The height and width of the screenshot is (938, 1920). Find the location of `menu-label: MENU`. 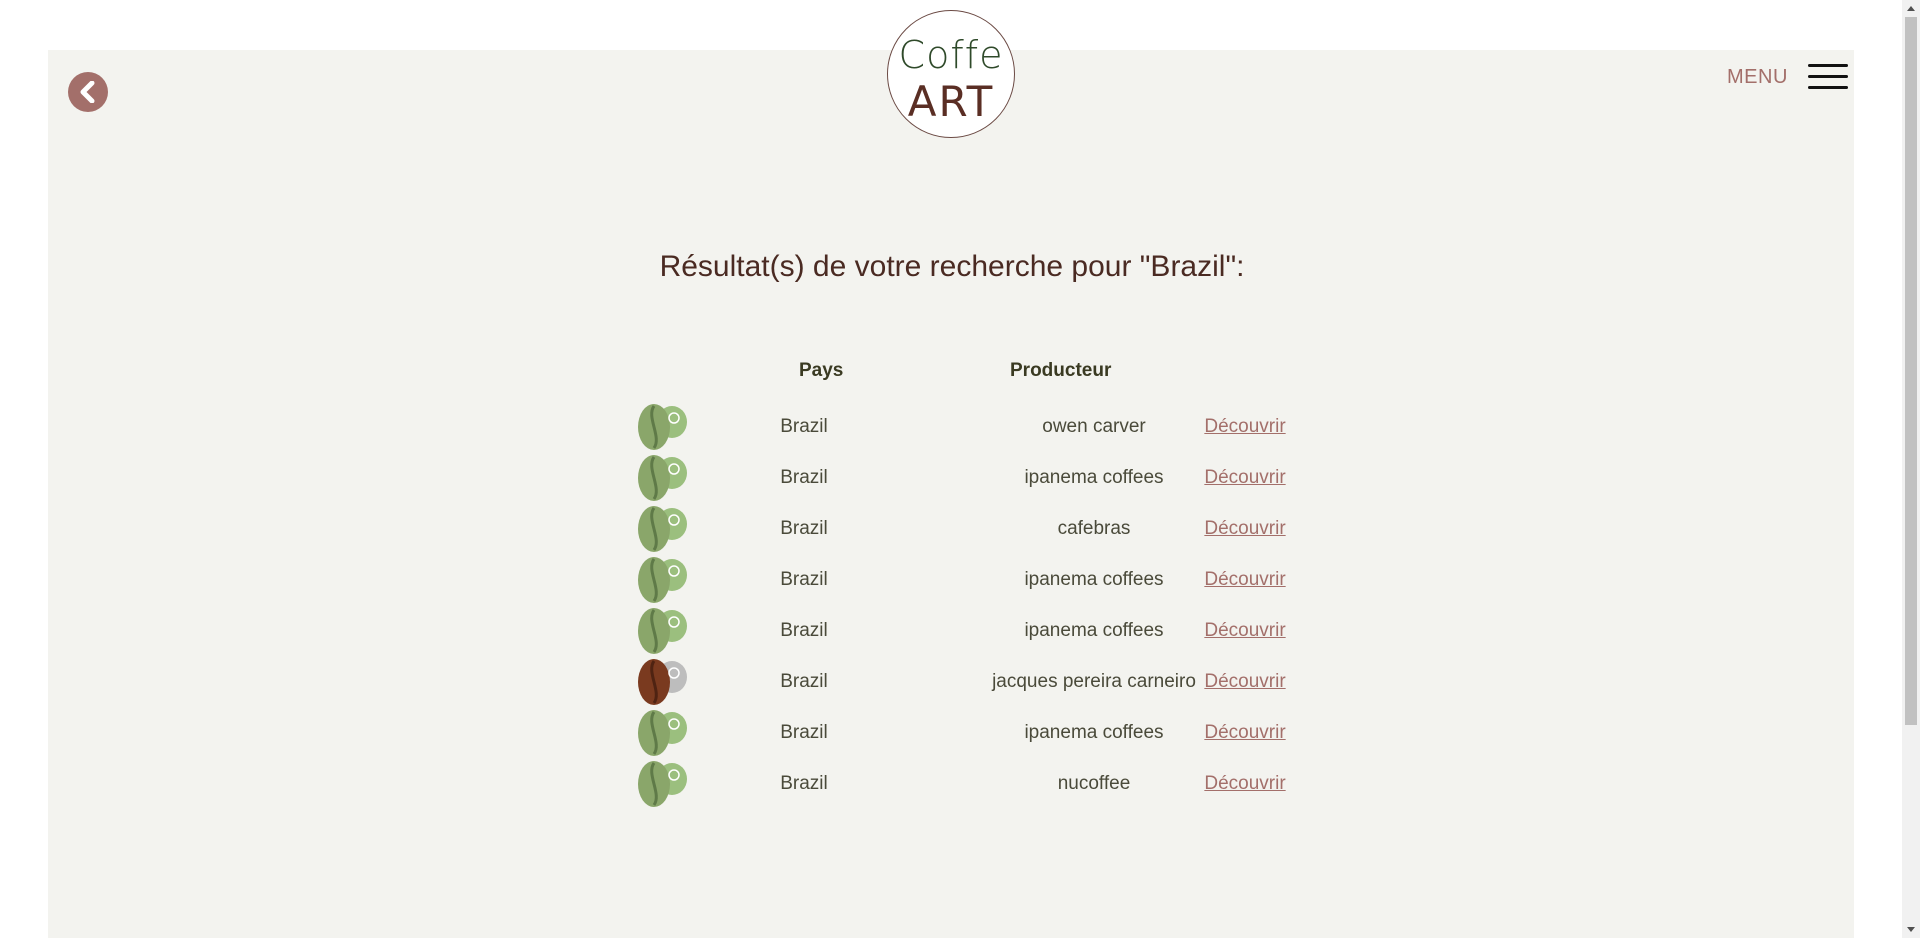

menu-label: MENU is located at coordinates (1757, 76).